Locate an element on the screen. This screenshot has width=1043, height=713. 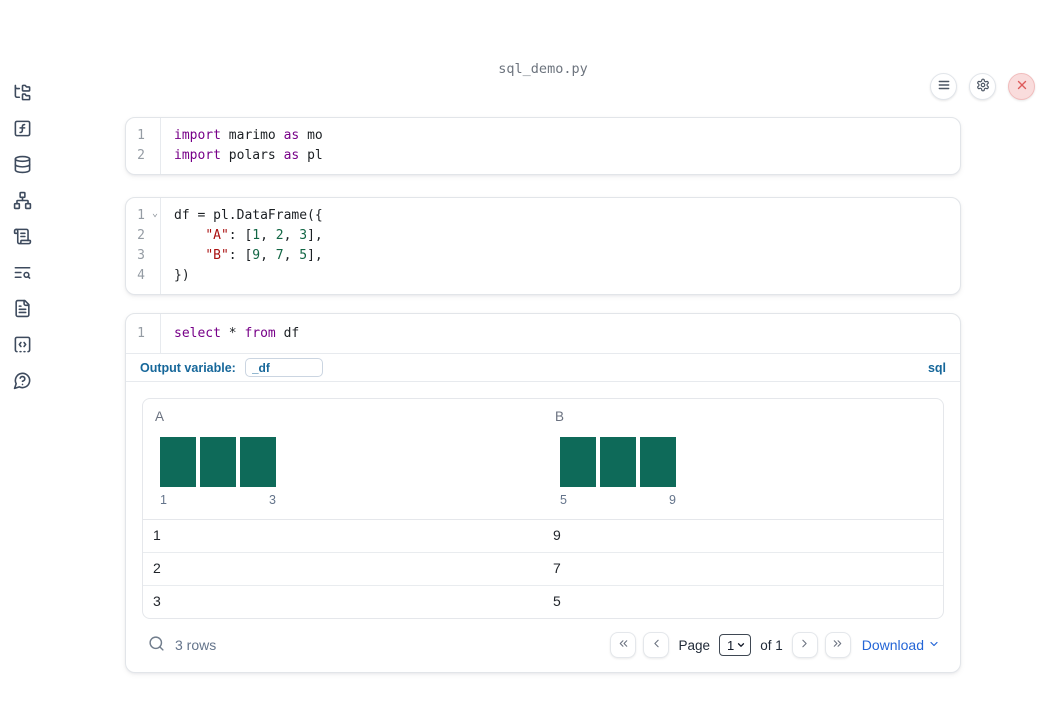
search-icon is located at coordinates (156, 645).